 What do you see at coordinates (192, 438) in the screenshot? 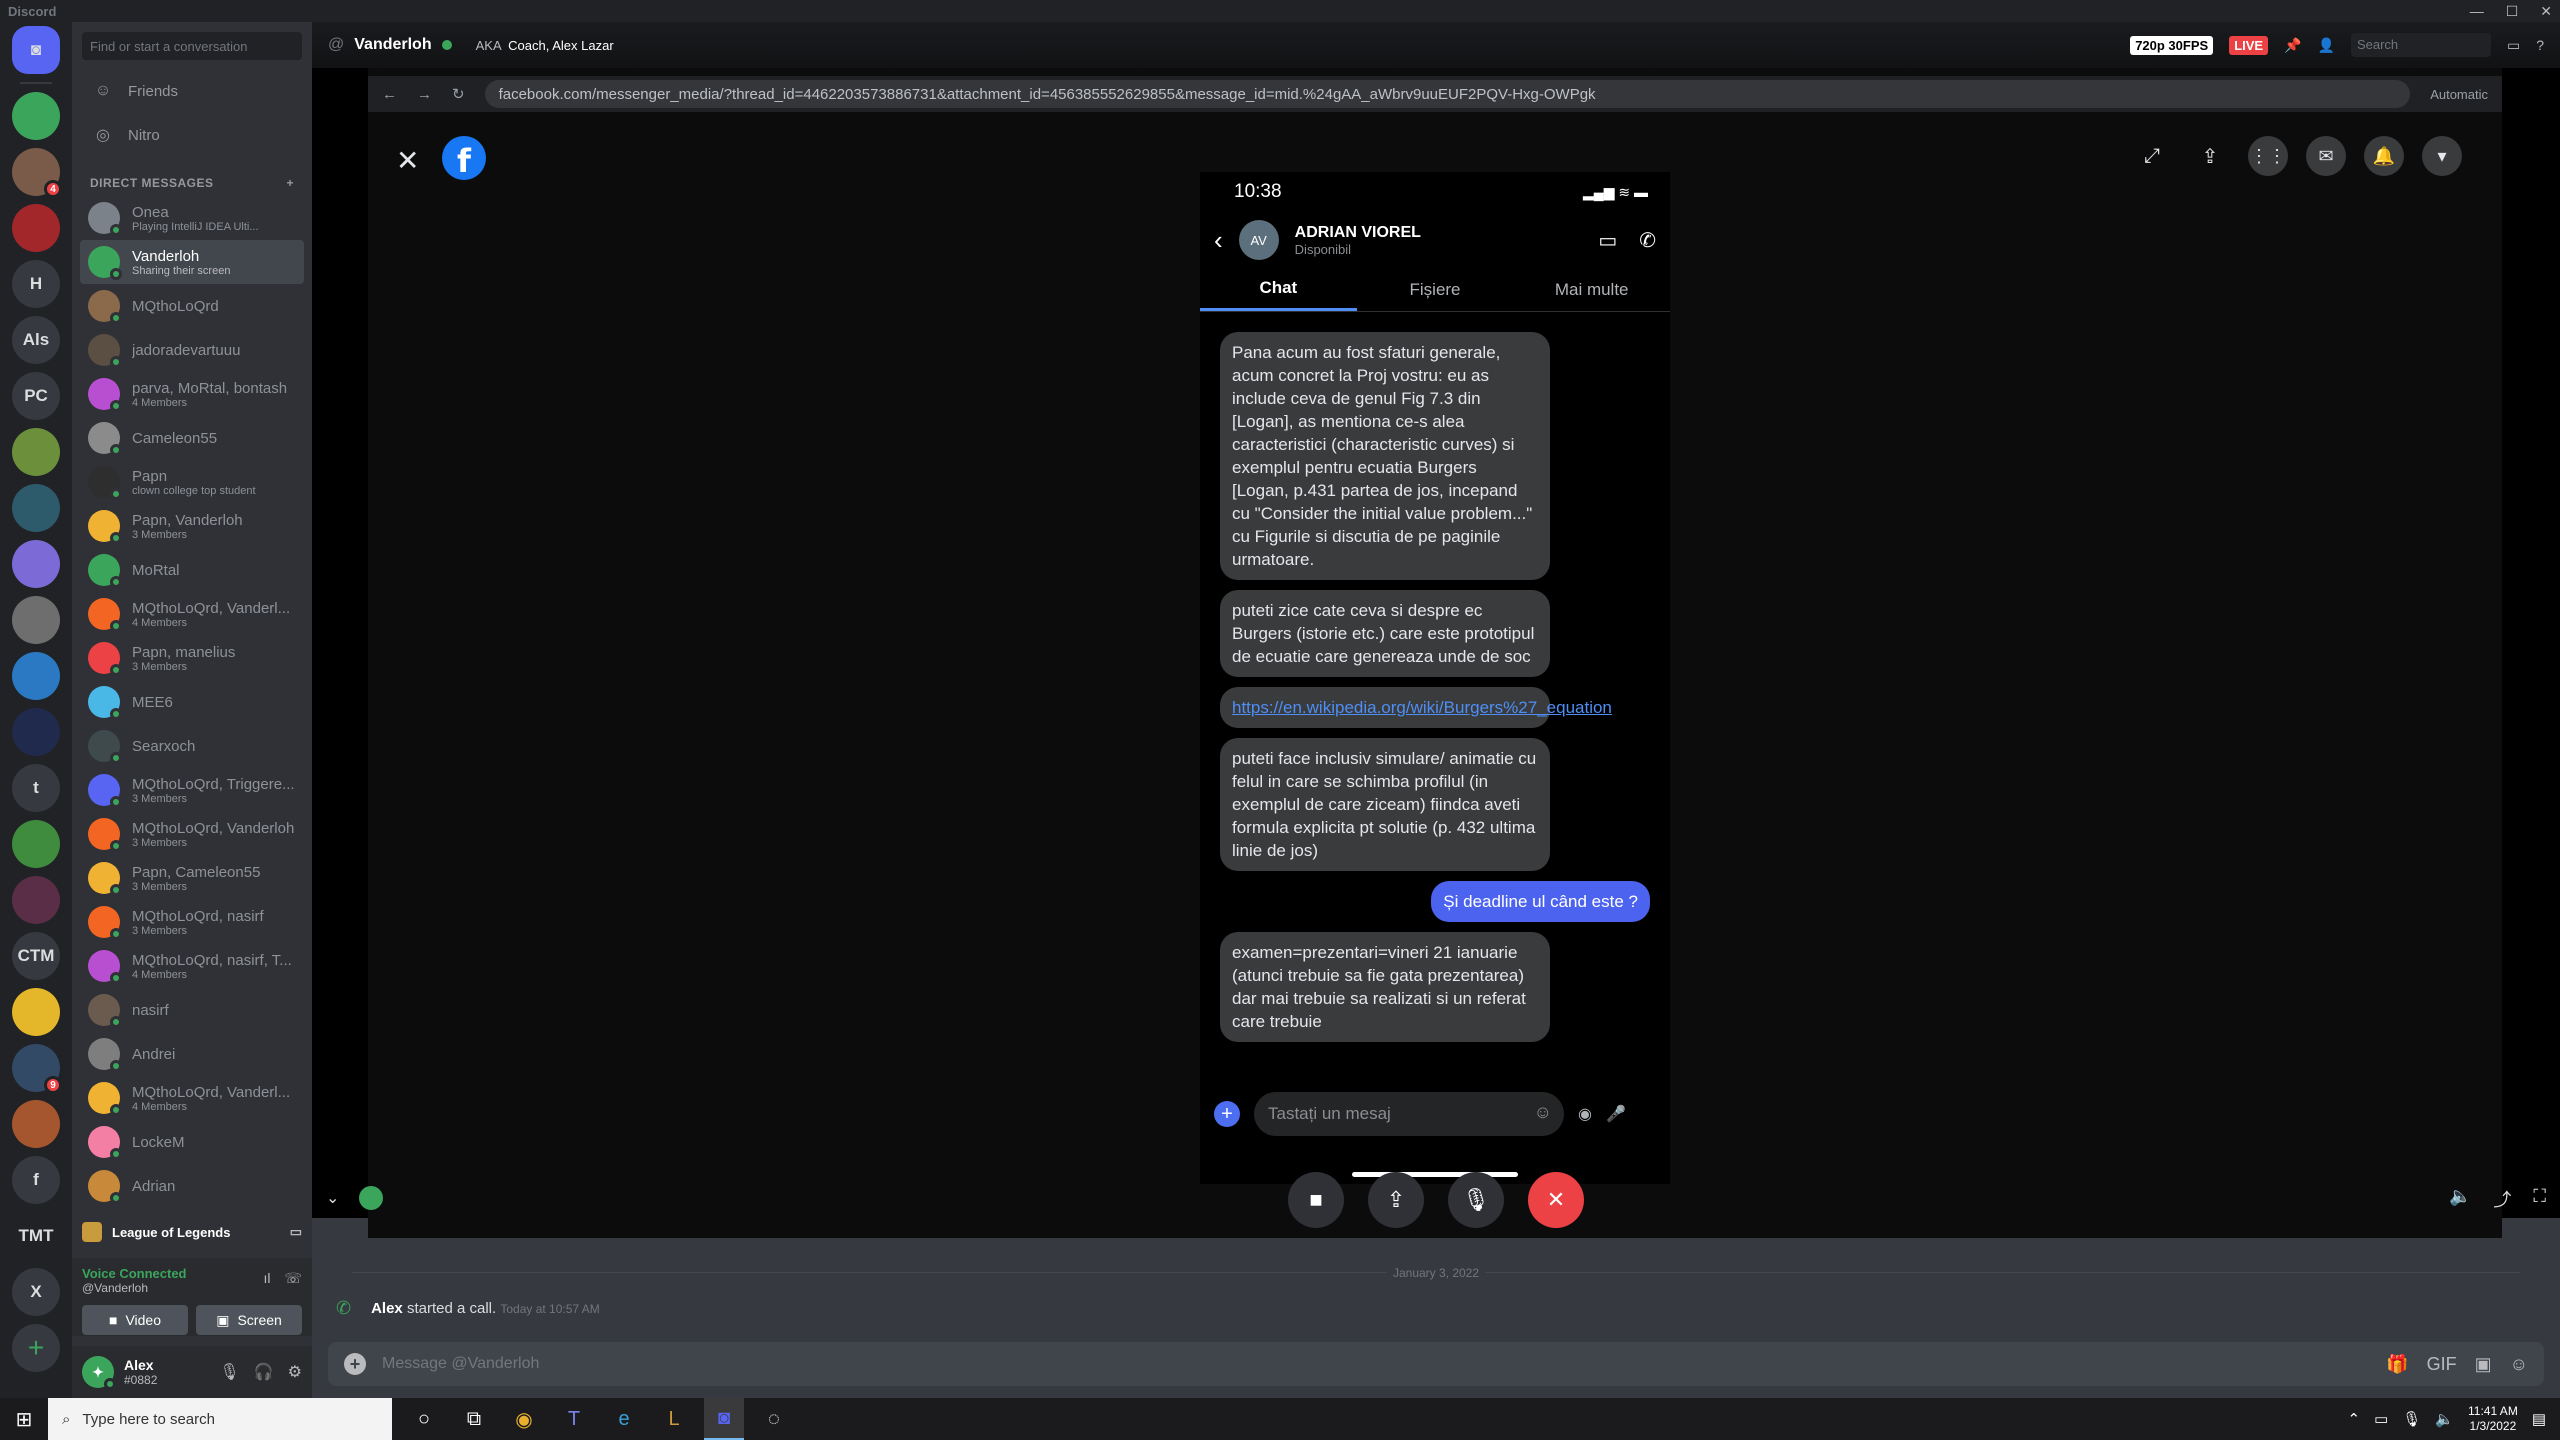
I see `dm-item: Cameleon55` at bounding box center [192, 438].